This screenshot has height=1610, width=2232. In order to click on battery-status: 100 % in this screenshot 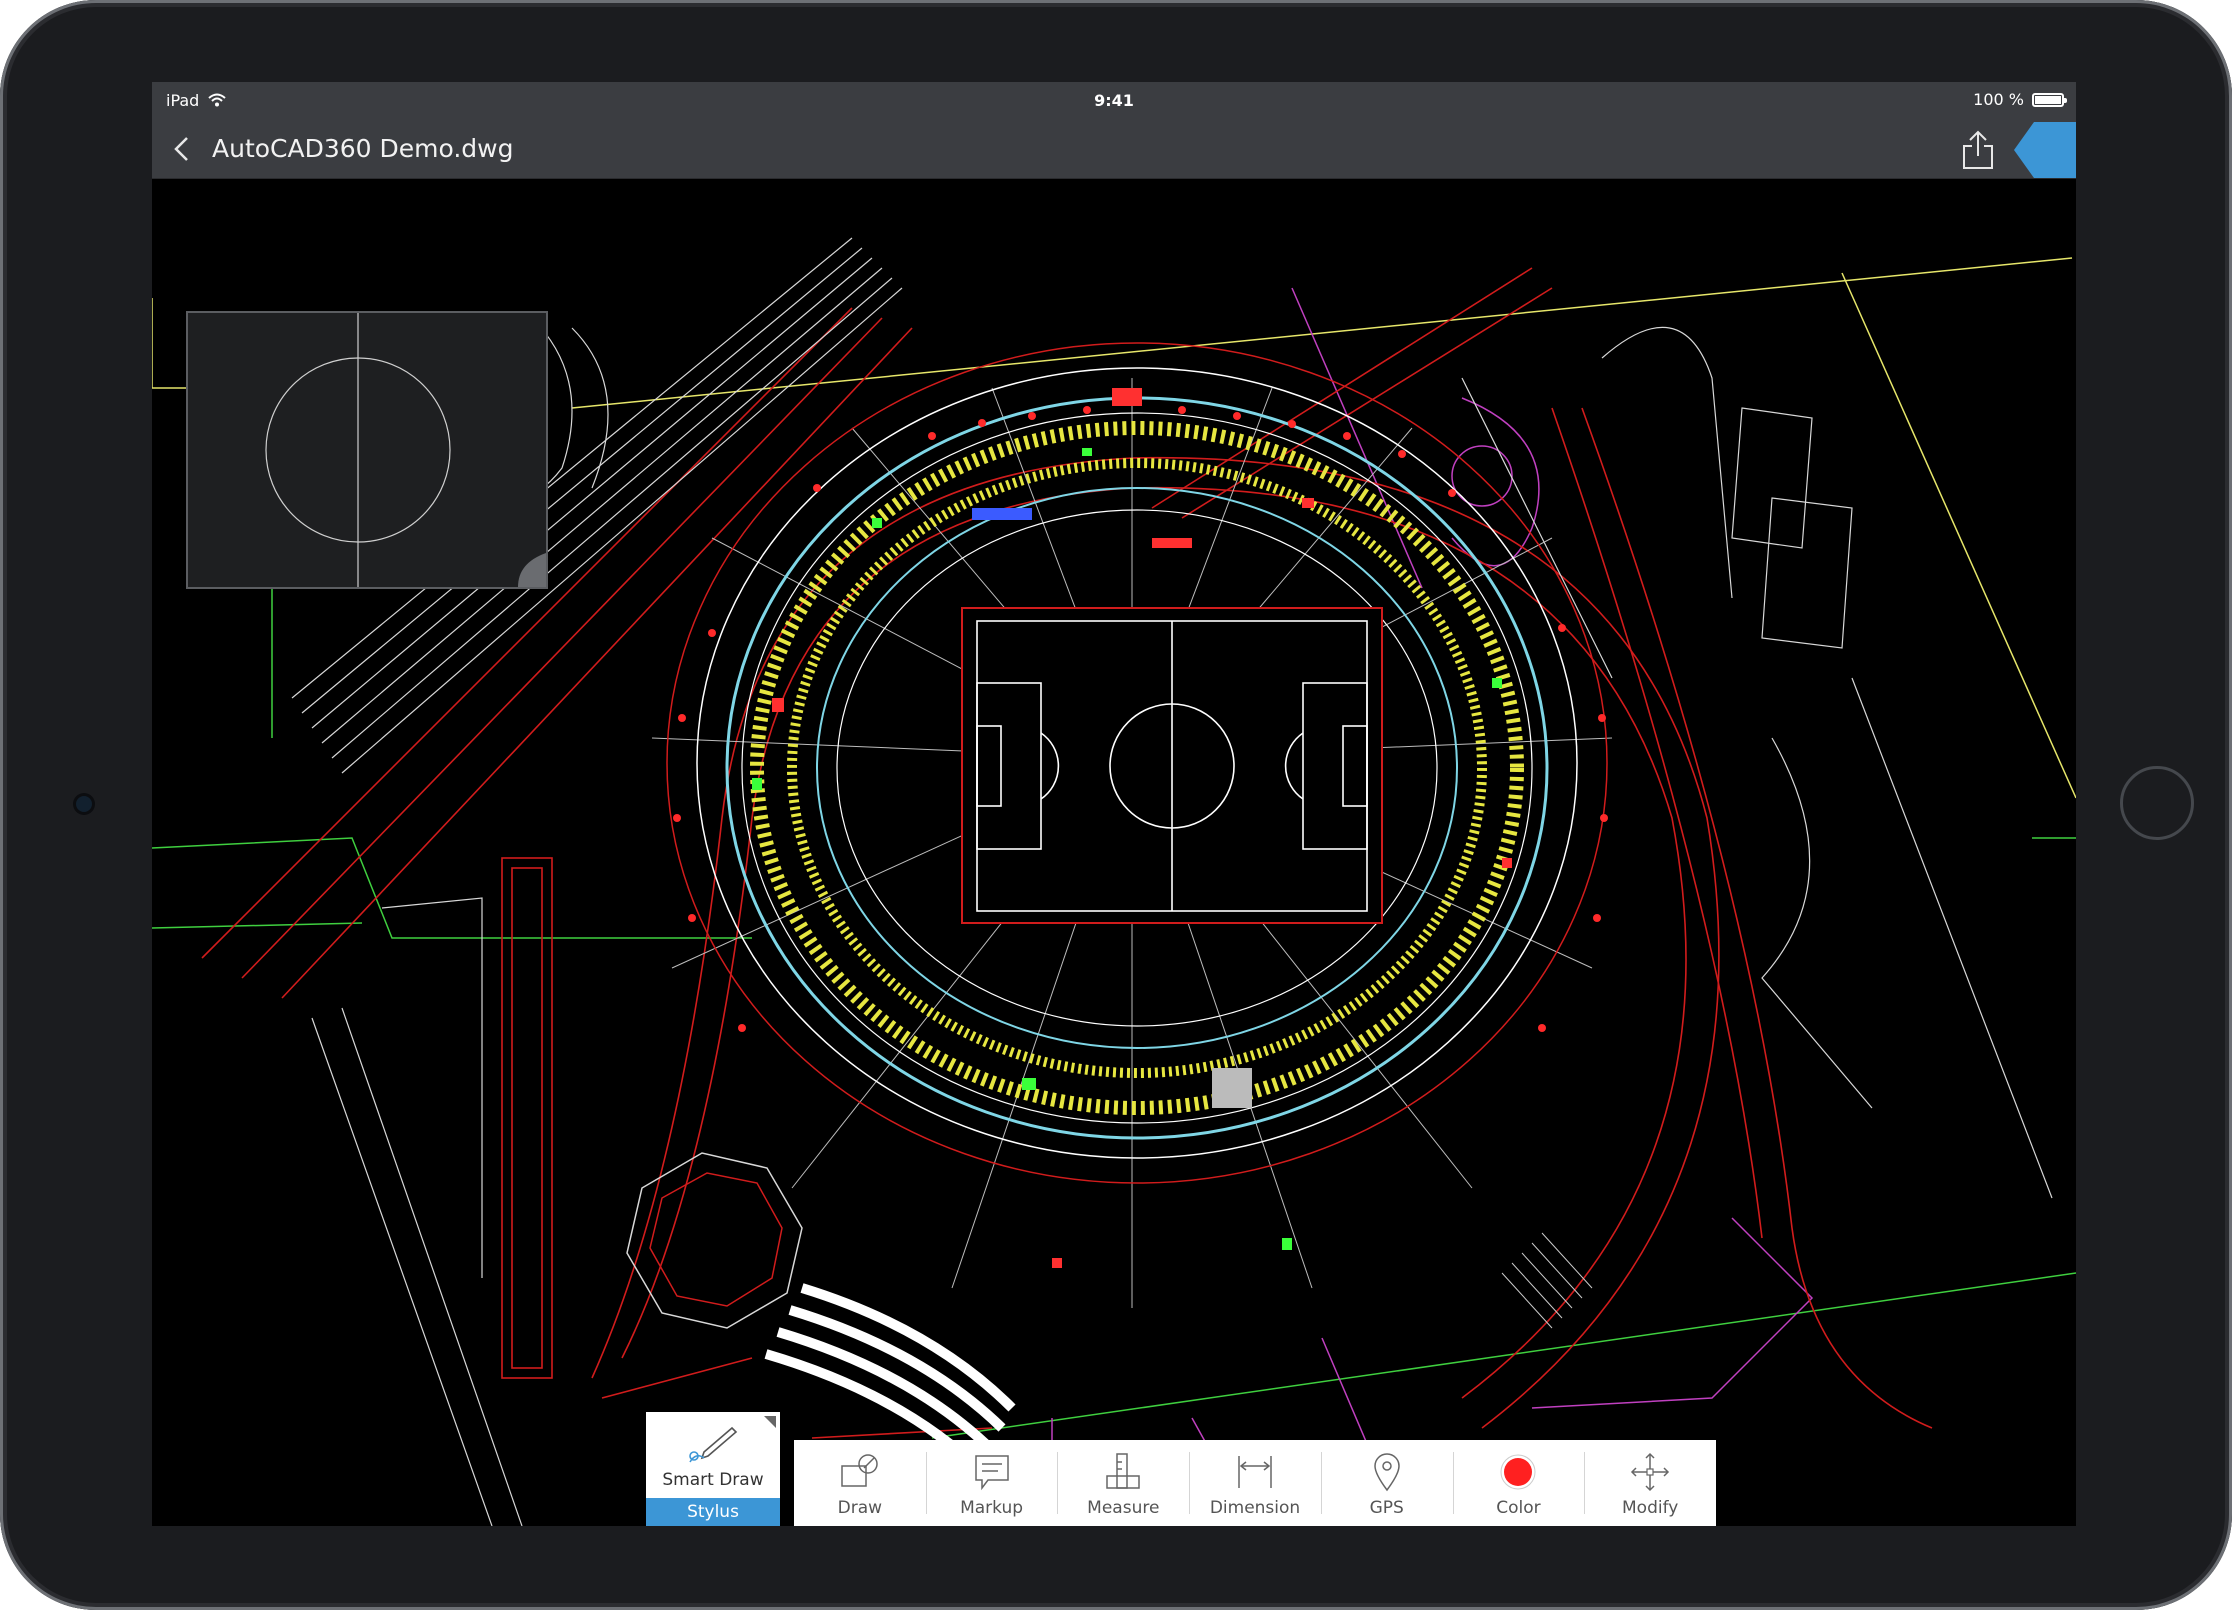, I will do `click(2020, 99)`.